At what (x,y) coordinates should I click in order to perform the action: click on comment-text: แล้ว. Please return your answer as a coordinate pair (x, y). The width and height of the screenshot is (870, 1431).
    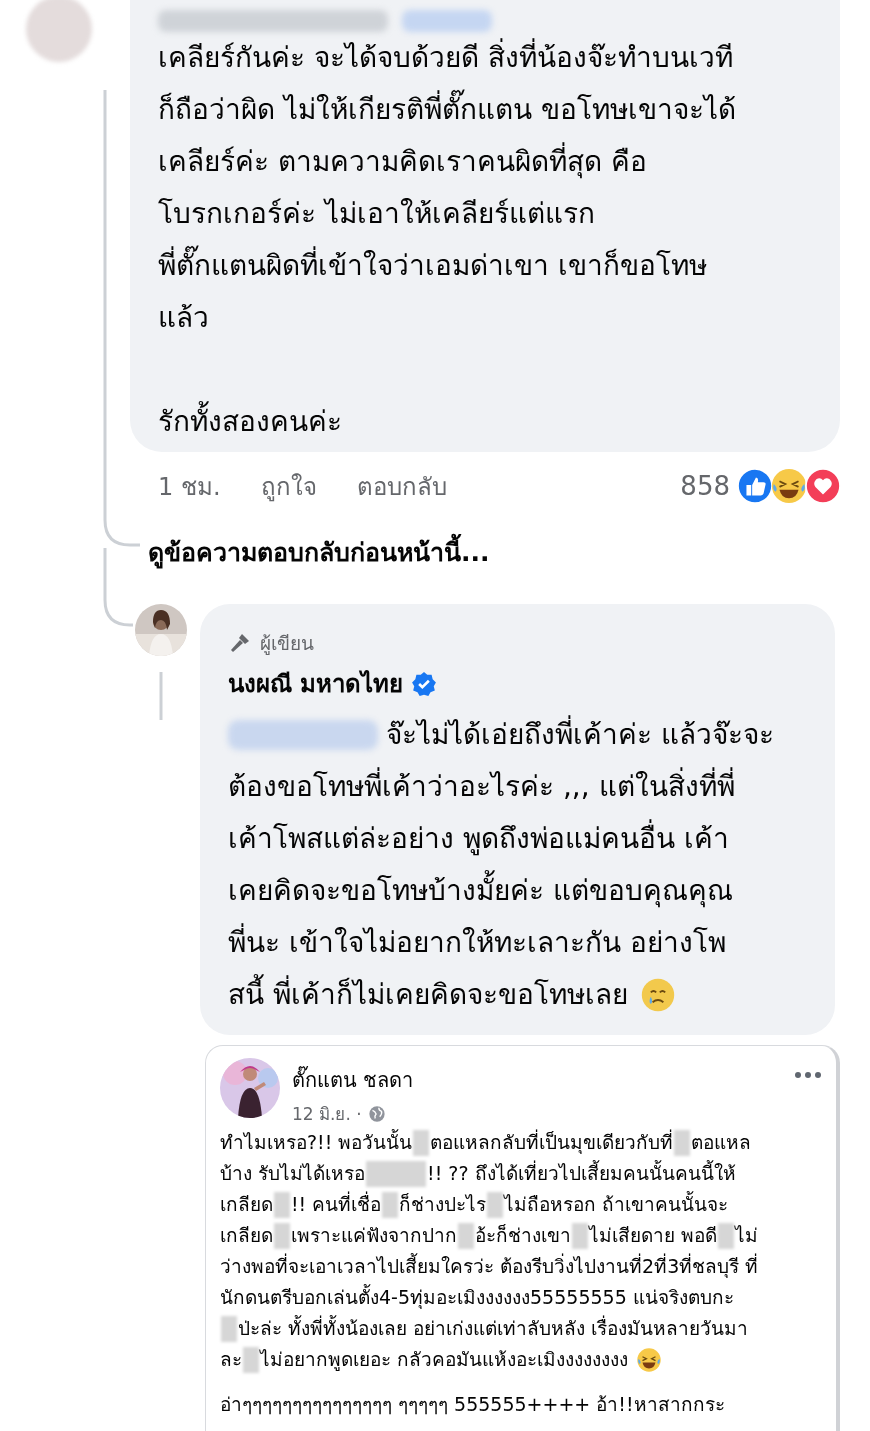
    Looking at the image, I should click on (184, 318).